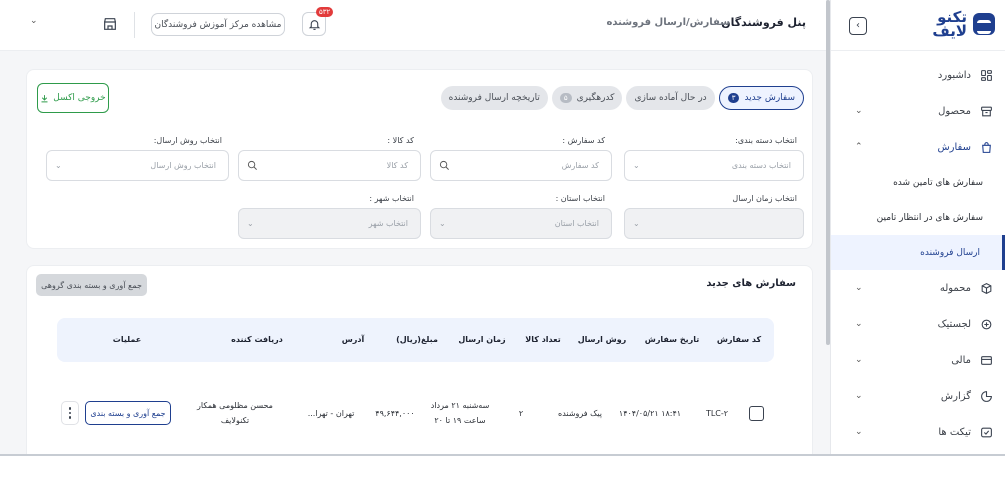  Describe the element at coordinates (521, 165) in the screenshot. I see `order-code-input: کد سفارش` at that location.